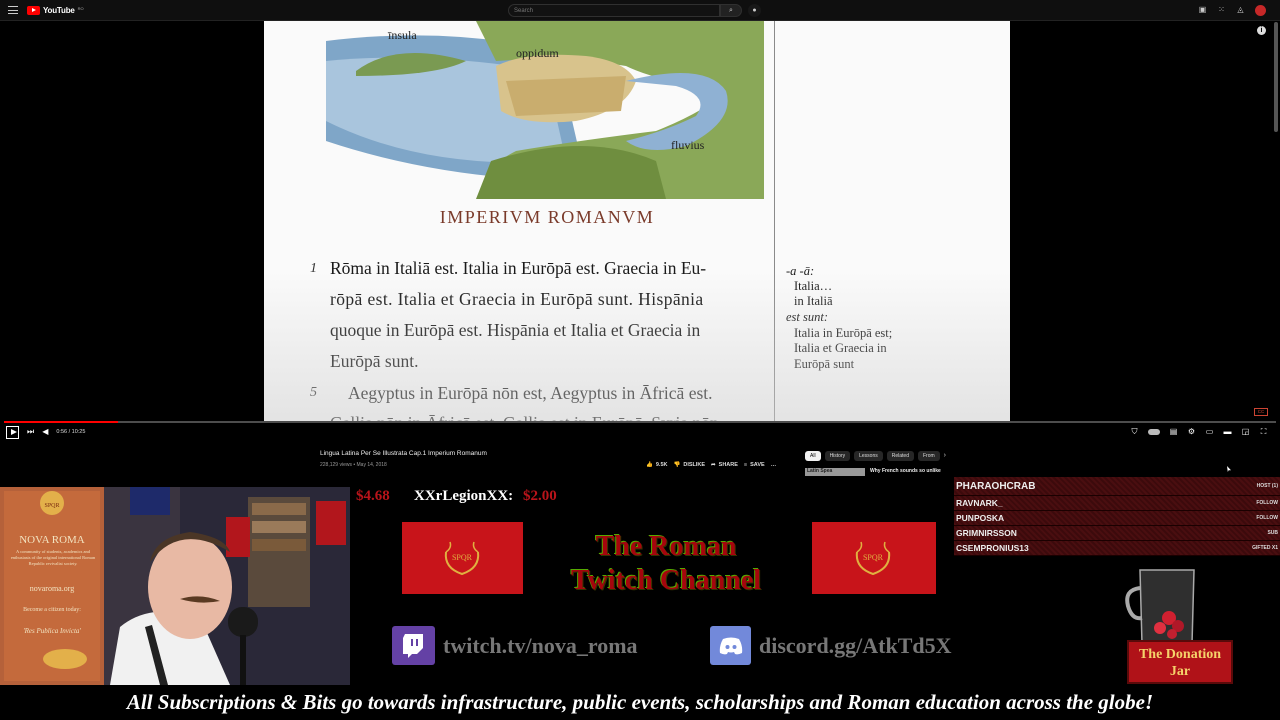  What do you see at coordinates (824, 364) in the screenshot?
I see `margin-note: Eurōpā sunt` at bounding box center [824, 364].